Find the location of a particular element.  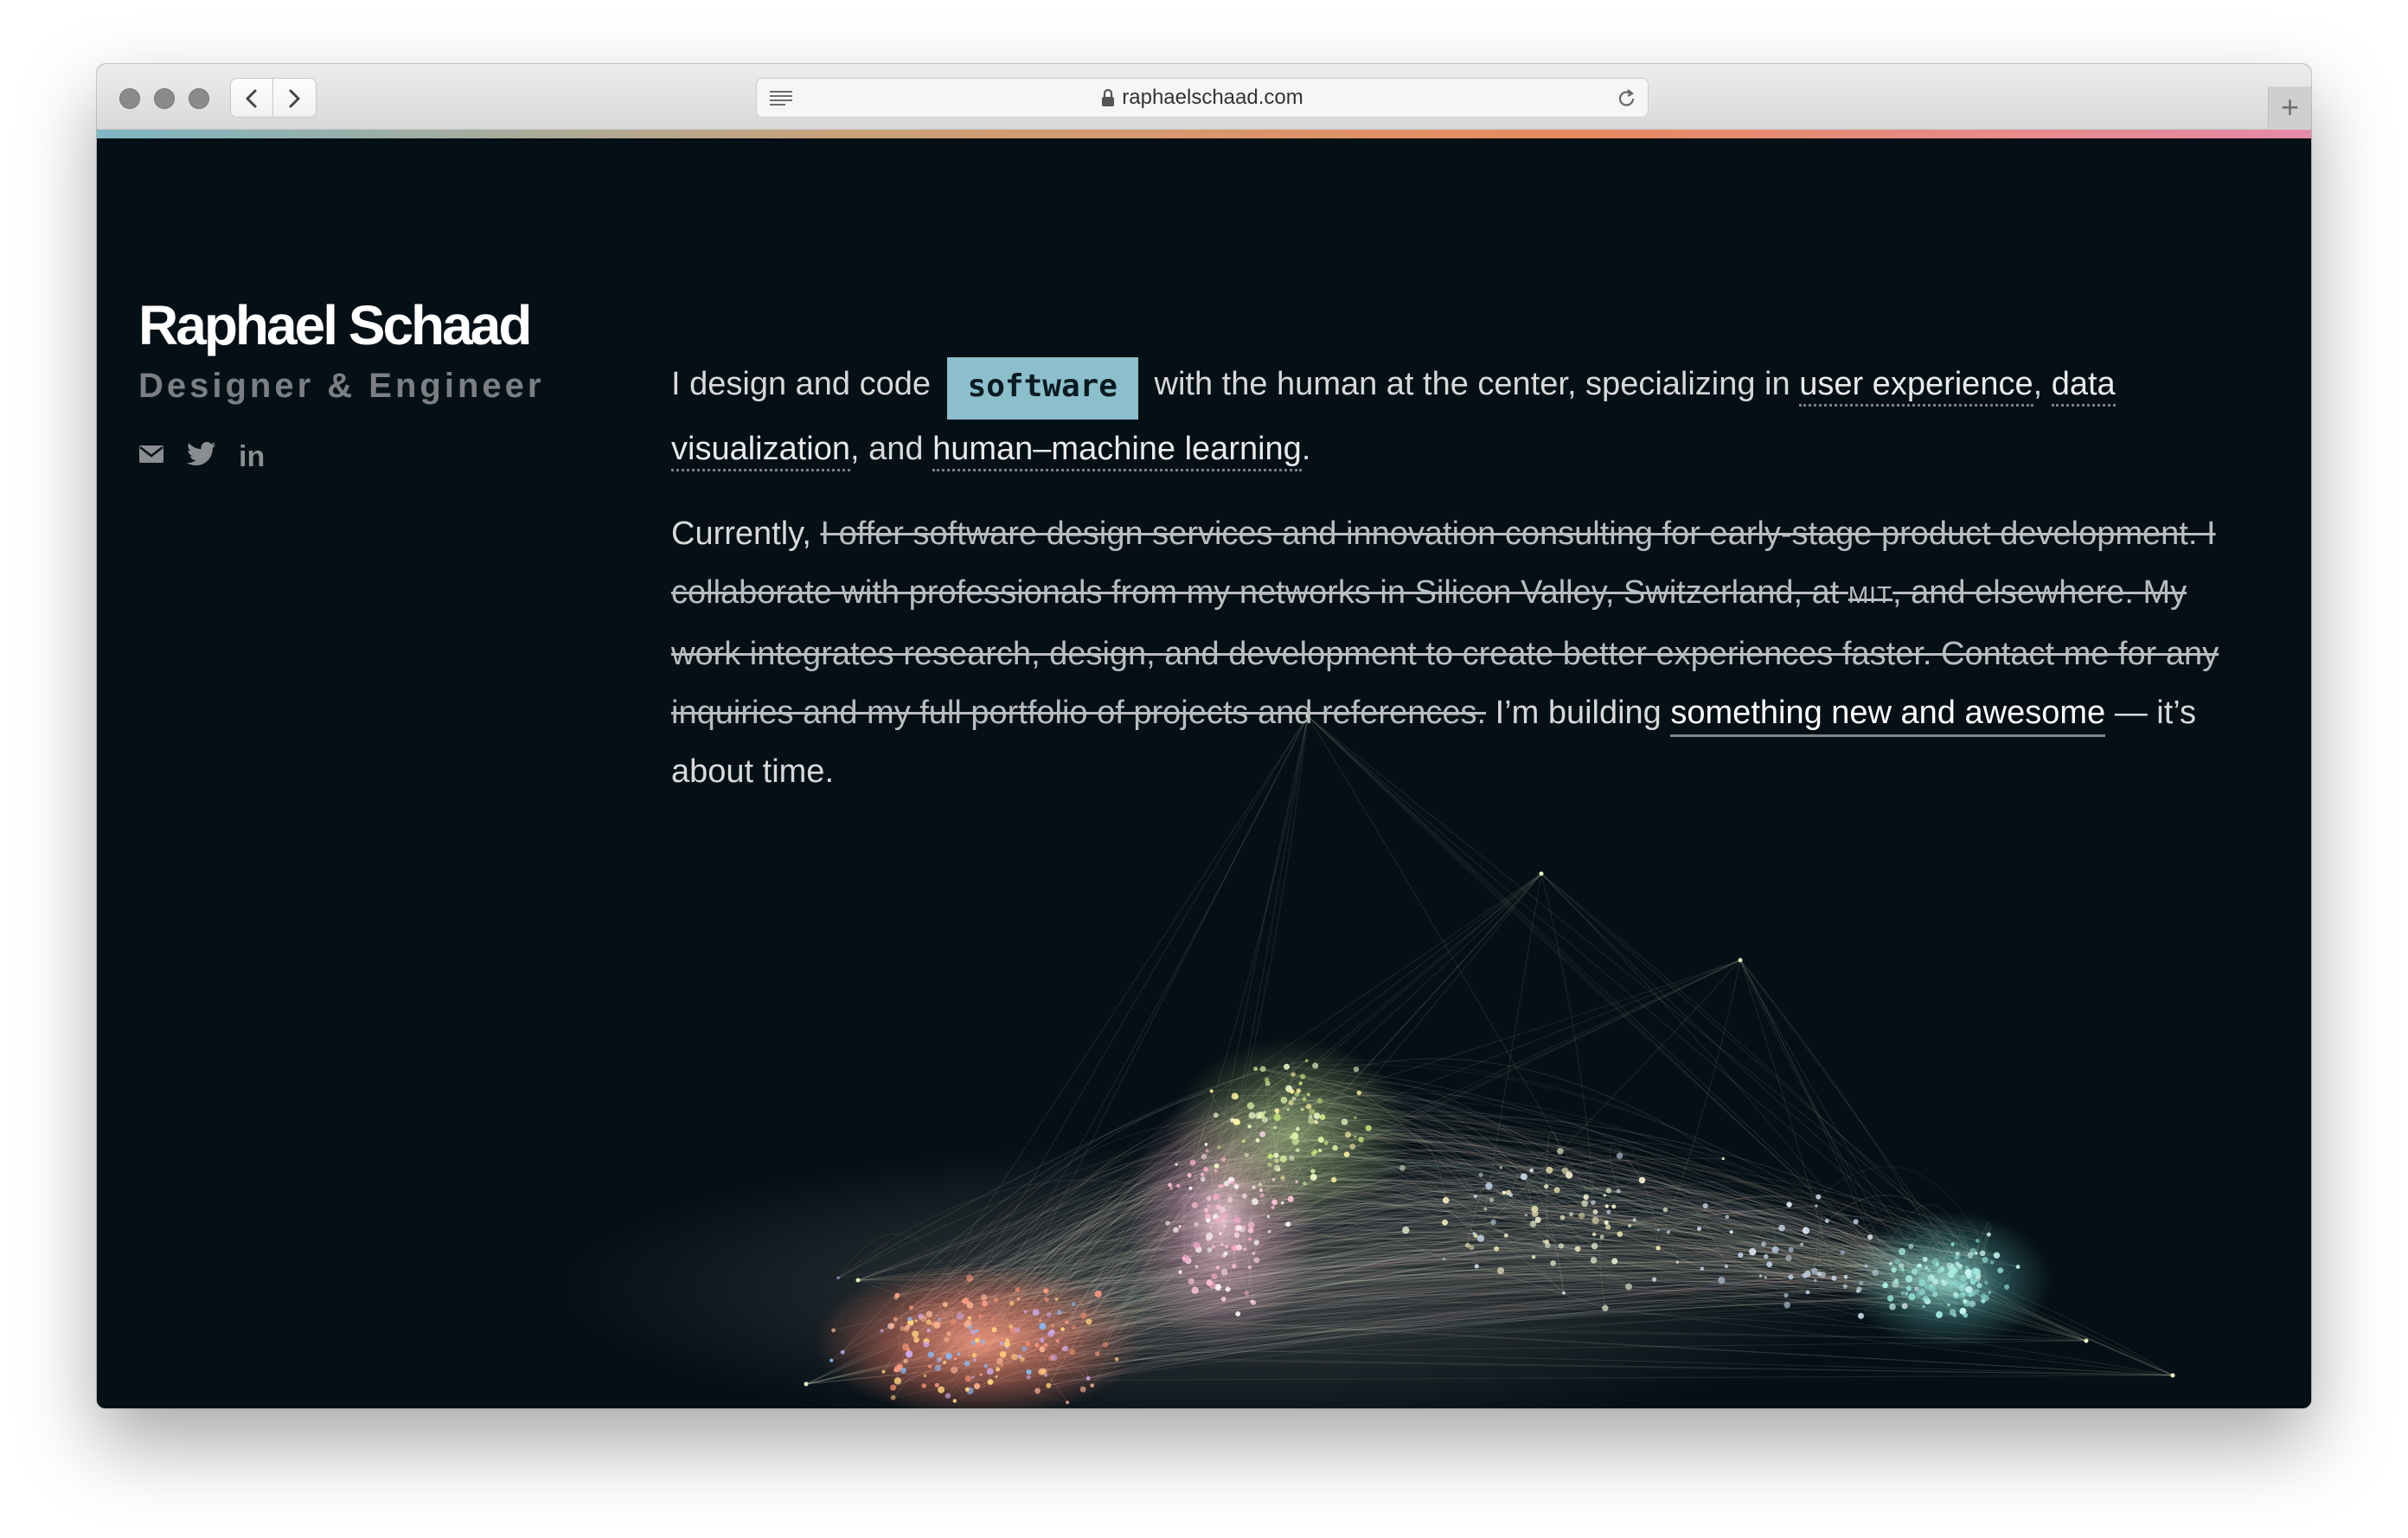

site-subtitle: Designer & Engineer is located at coordinates (341, 386).